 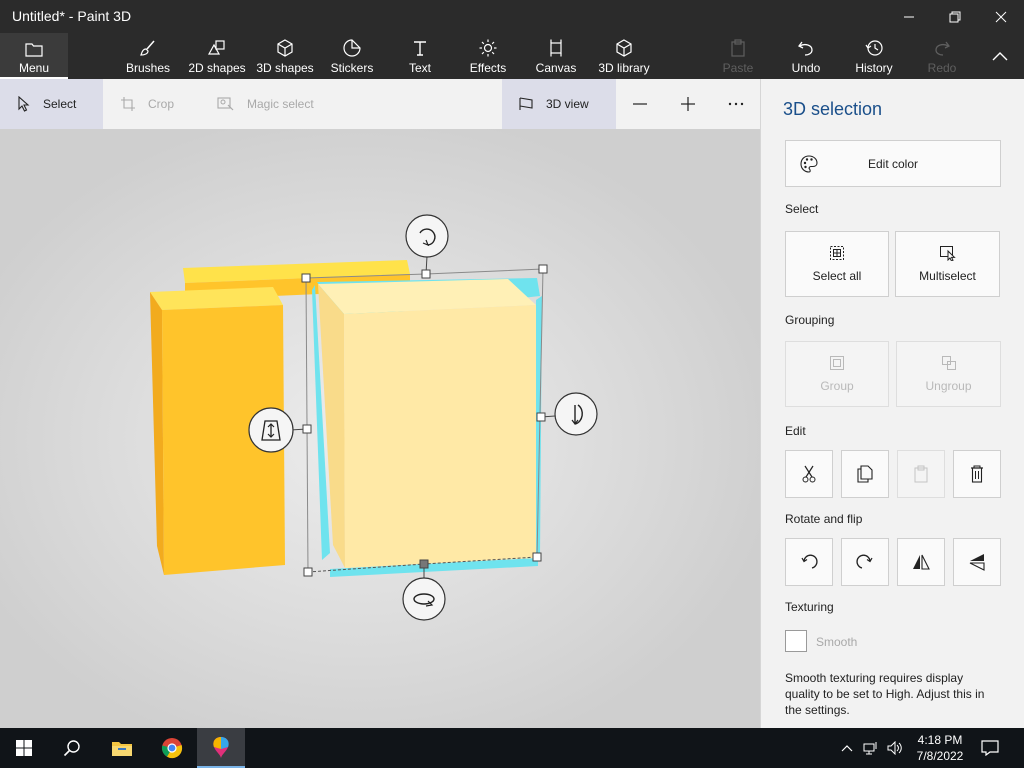 I want to click on menu-button: Menu, so click(x=34, y=56).